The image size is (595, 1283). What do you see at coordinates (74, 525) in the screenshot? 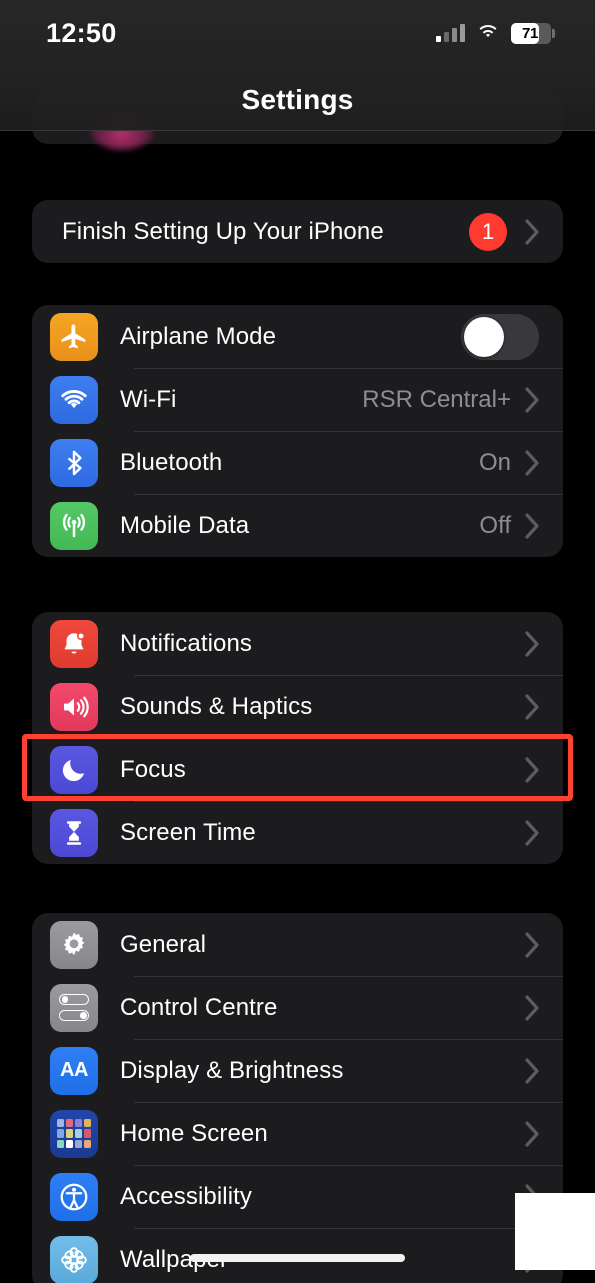
I see `cellular-icon` at bounding box center [74, 525].